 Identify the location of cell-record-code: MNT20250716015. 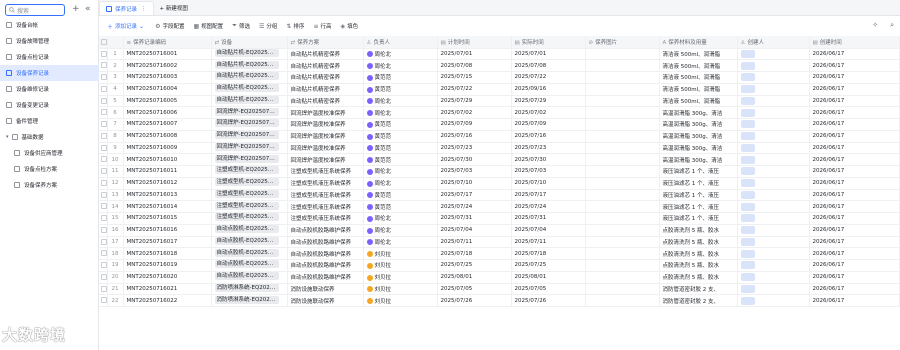
(167, 218).